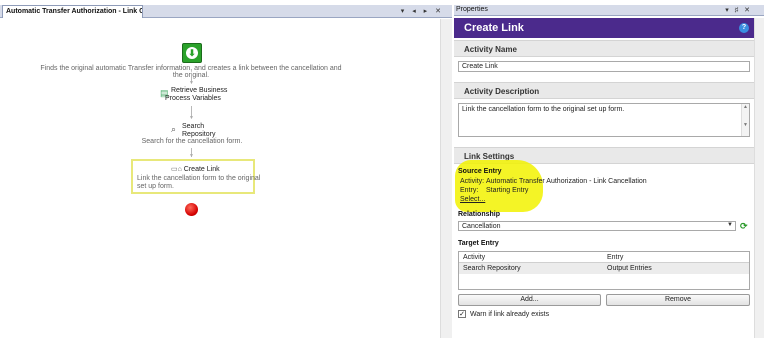 This screenshot has height=338, width=764. What do you see at coordinates (201, 169) in the screenshot?
I see `create-link-label: Create Link` at bounding box center [201, 169].